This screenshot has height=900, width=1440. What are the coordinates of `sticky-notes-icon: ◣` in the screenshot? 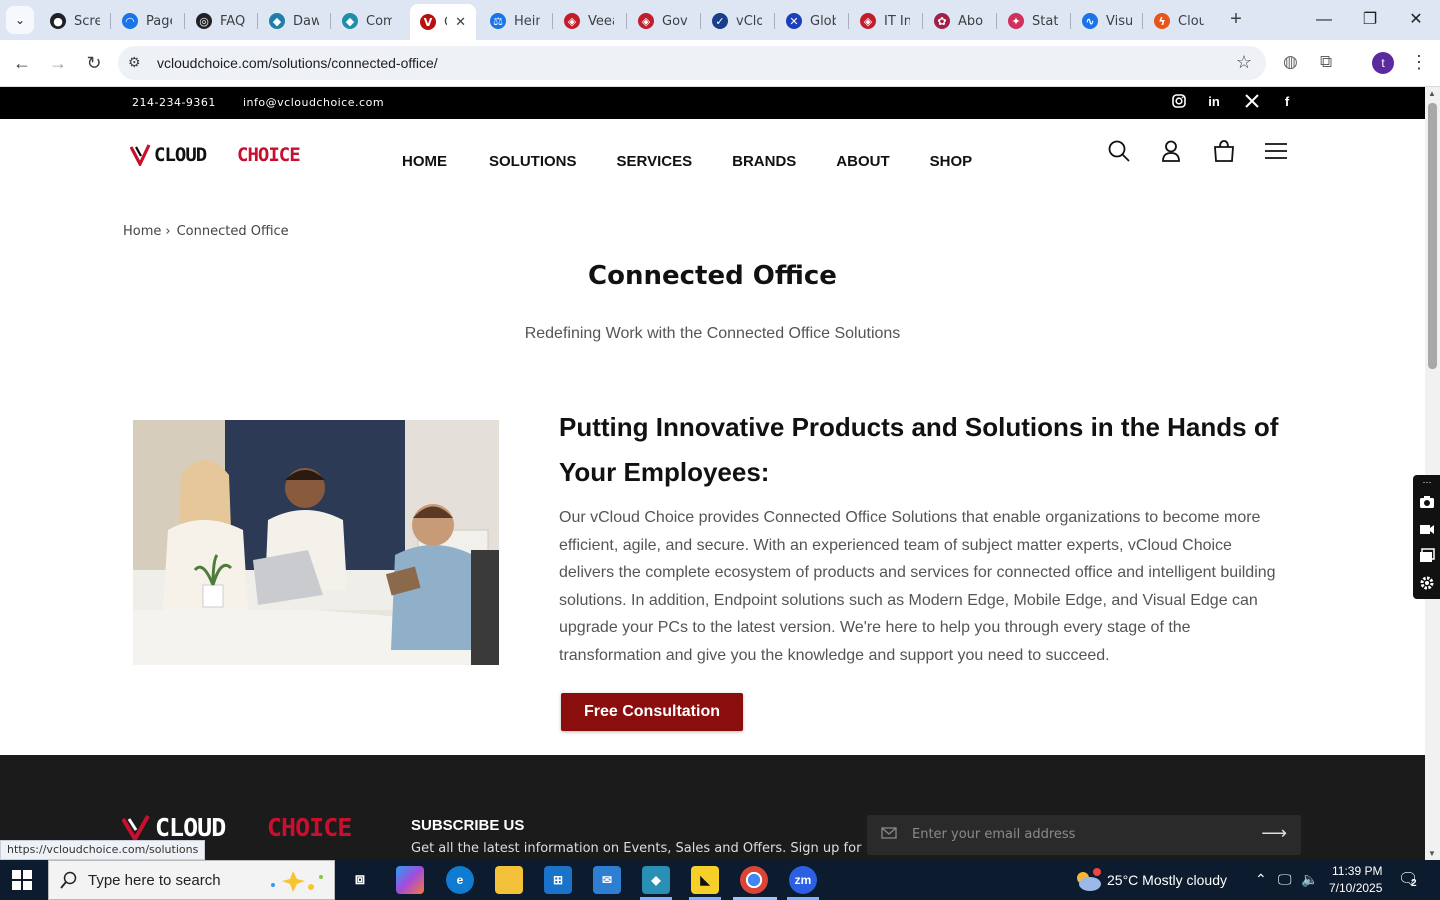 It's located at (705, 880).